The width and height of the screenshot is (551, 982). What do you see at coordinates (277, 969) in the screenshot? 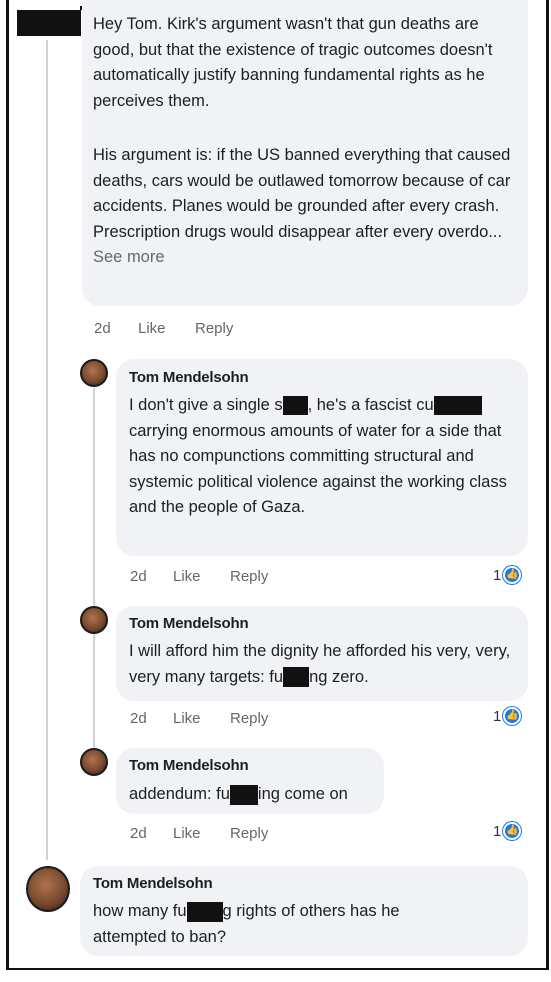
I see `frame-bottom-border` at bounding box center [277, 969].